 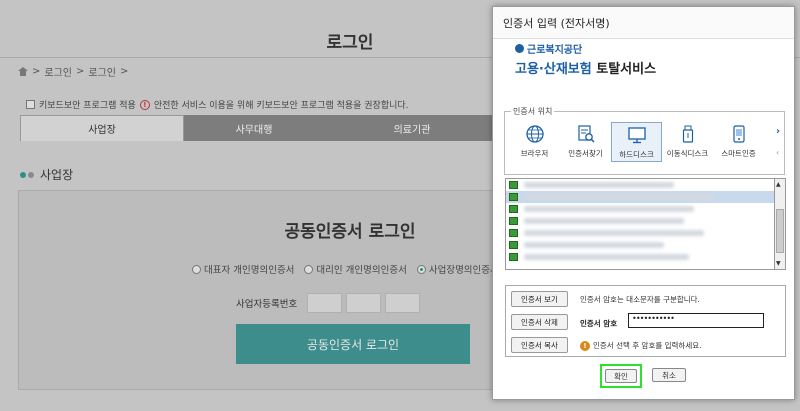 What do you see at coordinates (281, 106) in the screenshot?
I see `keyboard-security-warning: 안전한 서비스 이용을 위해 키보드보안 프로그램 적용을 권장합니다.` at bounding box center [281, 106].